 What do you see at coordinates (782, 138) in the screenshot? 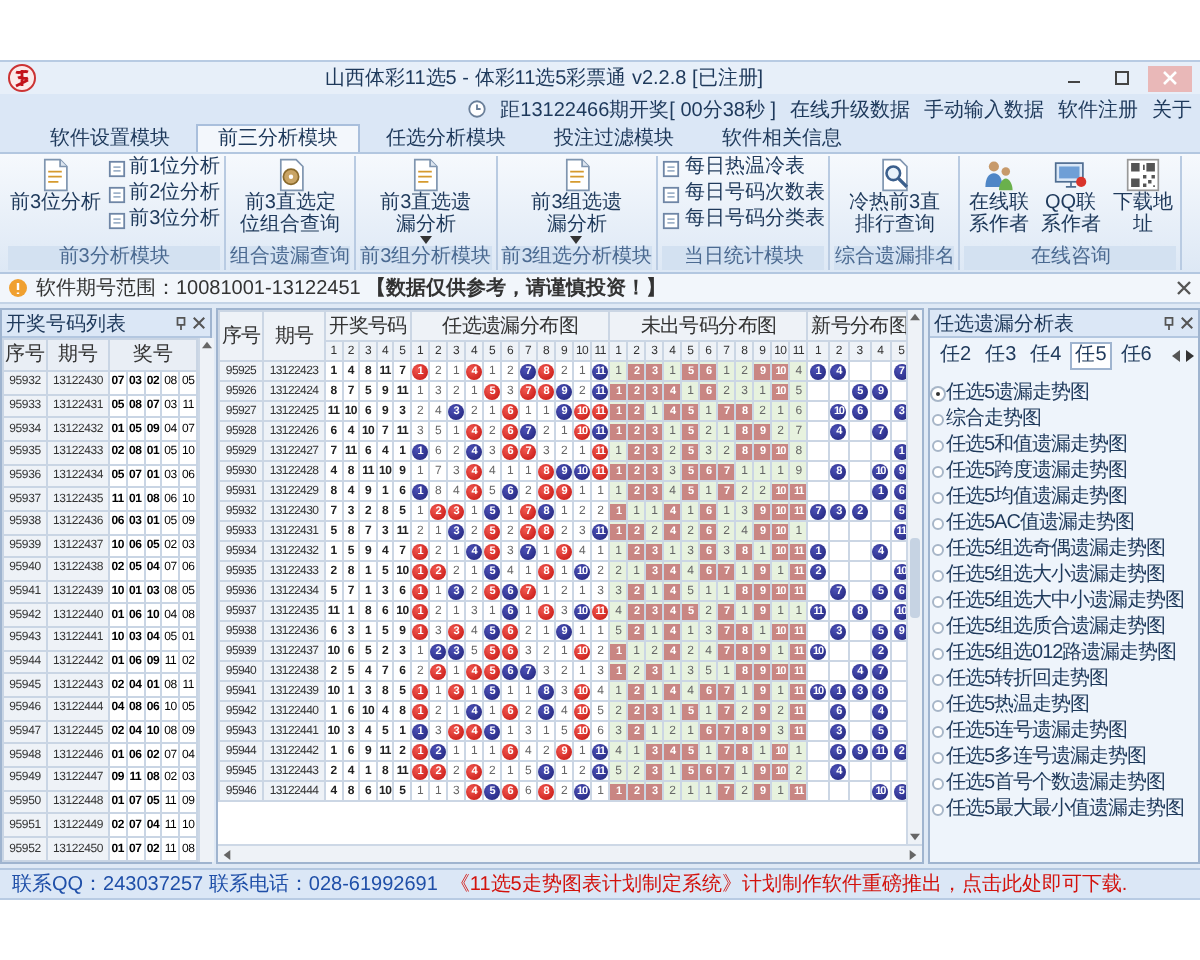
I see `menu-tab: 软件相关信息` at bounding box center [782, 138].